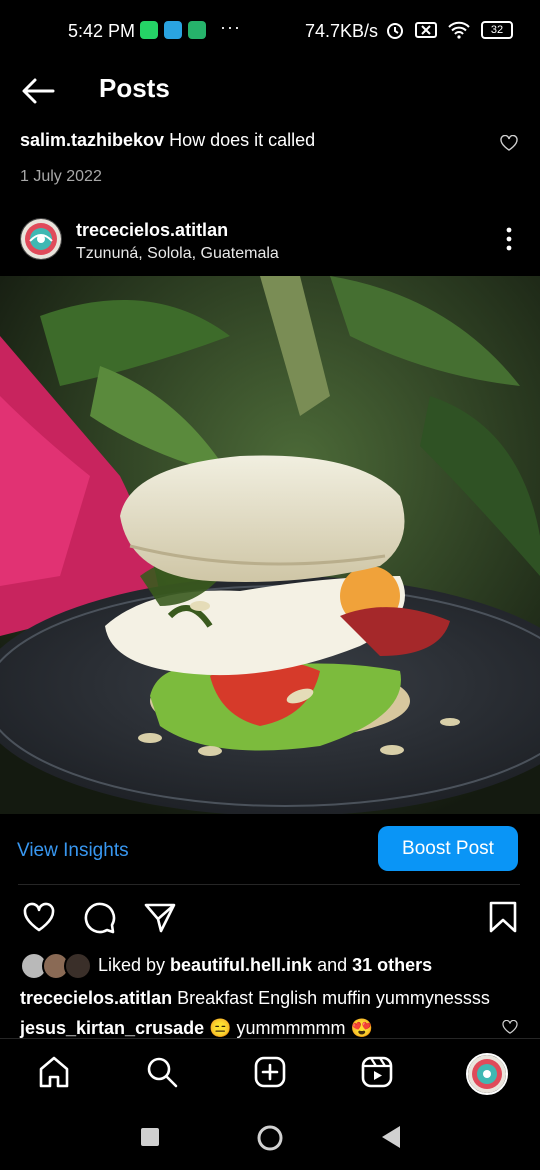 The image size is (540, 1170). I want to click on comment-preview: jesus_kirtan_crusade 😑 yummmmmm 😍, so click(260, 1028).